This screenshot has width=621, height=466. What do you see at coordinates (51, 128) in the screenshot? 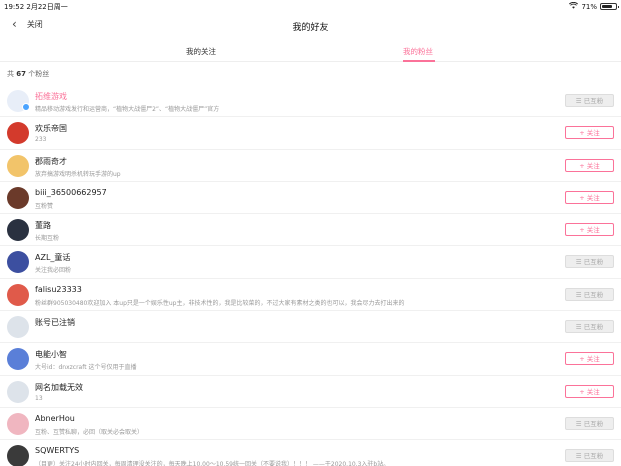
I see `fan-name: 欢乐帝国` at bounding box center [51, 128].